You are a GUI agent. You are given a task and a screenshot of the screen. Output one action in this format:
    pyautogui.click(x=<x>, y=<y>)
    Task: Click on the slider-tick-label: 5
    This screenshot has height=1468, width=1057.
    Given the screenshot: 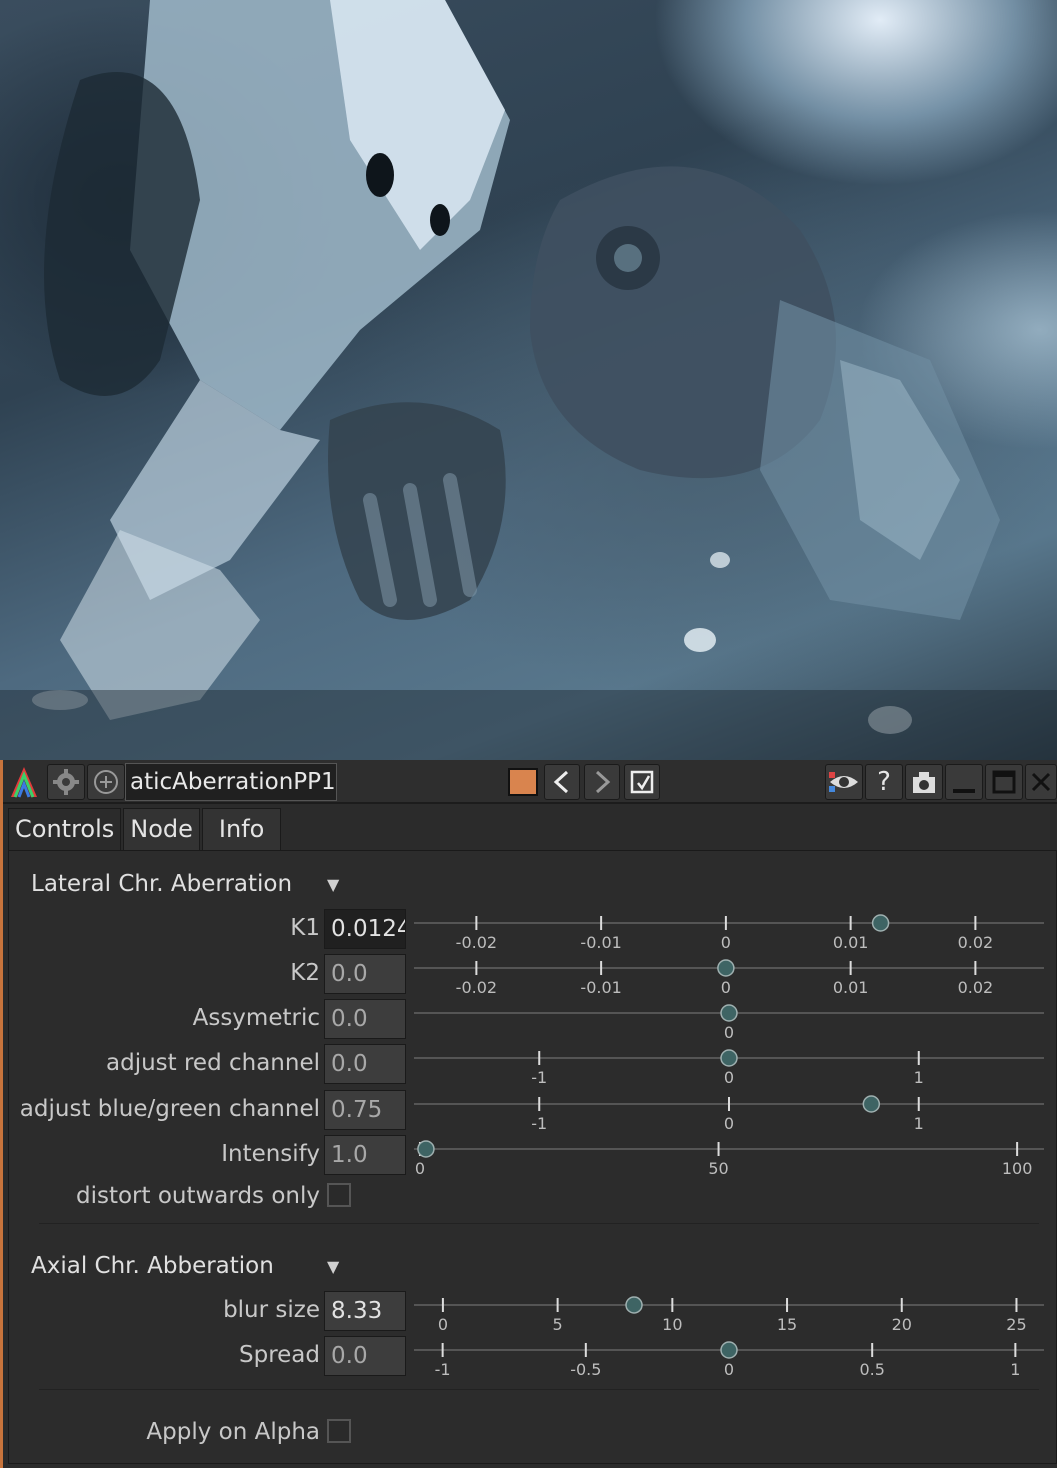 What is the action you would take?
    pyautogui.click(x=558, y=1324)
    